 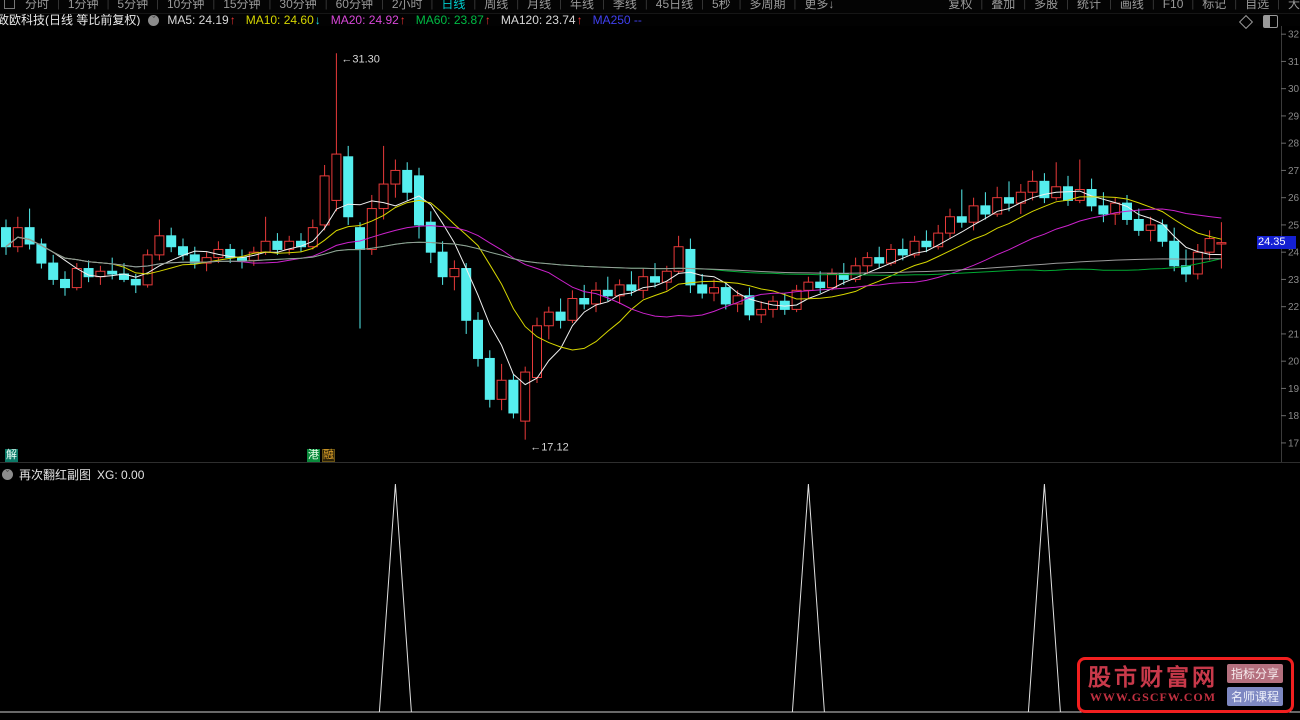 I want to click on svg-text: 19, so click(x=1294, y=389).